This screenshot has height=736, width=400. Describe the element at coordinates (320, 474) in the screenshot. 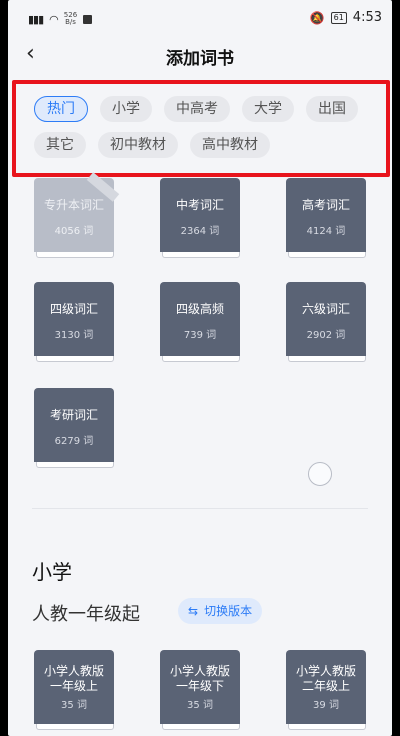

I see `floating-circle-button` at that location.